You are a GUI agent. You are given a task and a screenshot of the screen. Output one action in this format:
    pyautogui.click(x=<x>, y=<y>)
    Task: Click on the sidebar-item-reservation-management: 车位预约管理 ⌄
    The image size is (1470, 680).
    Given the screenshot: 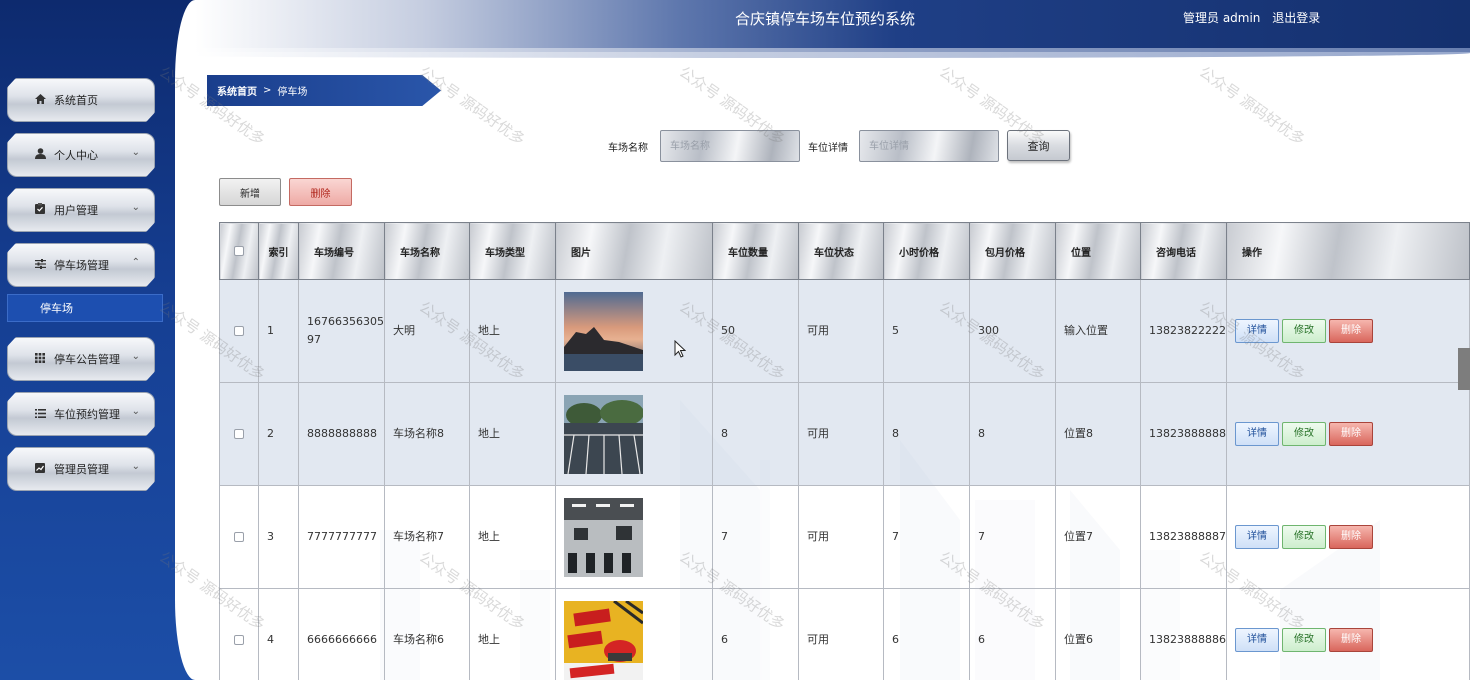 What is the action you would take?
    pyautogui.click(x=81, y=414)
    